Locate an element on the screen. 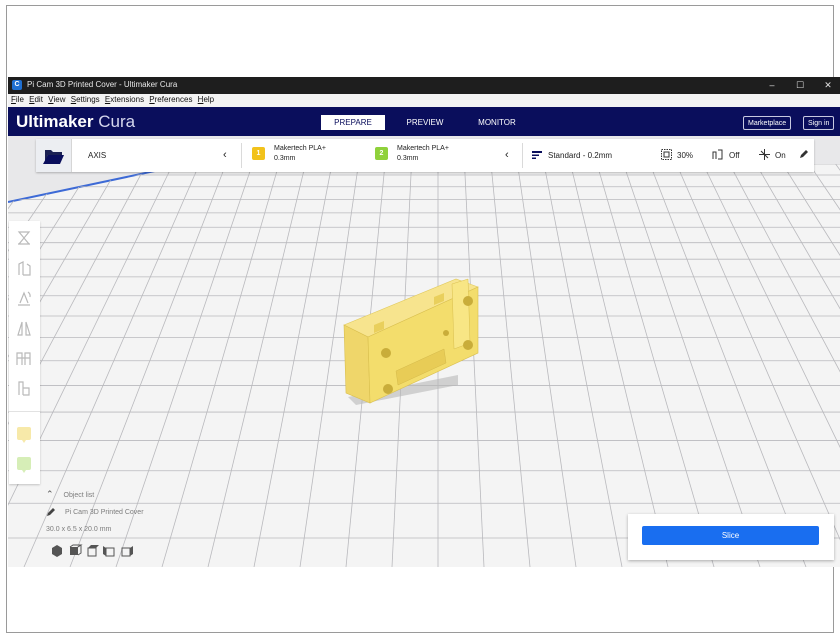 The width and height of the screenshot is (840, 639). print-settings-selector: Standard - 0.2mm 30% Off On is located at coordinates (668, 155).